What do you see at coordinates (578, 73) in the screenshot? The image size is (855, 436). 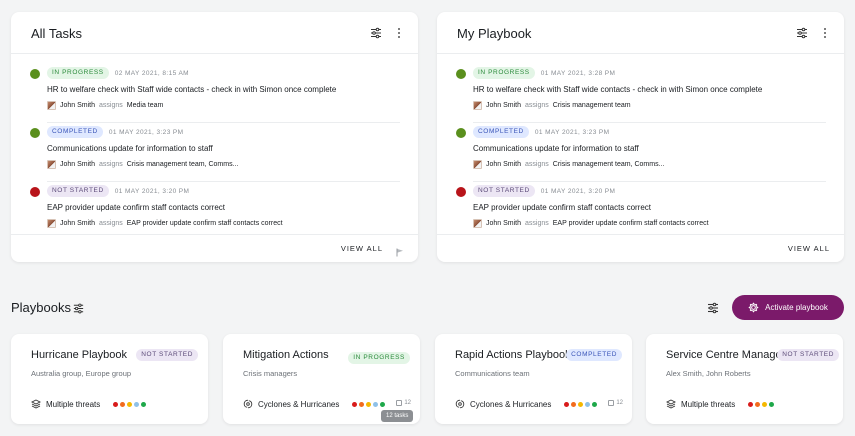 I see `task-timestamp: 01 MAY 2021, 3:28 PM` at bounding box center [578, 73].